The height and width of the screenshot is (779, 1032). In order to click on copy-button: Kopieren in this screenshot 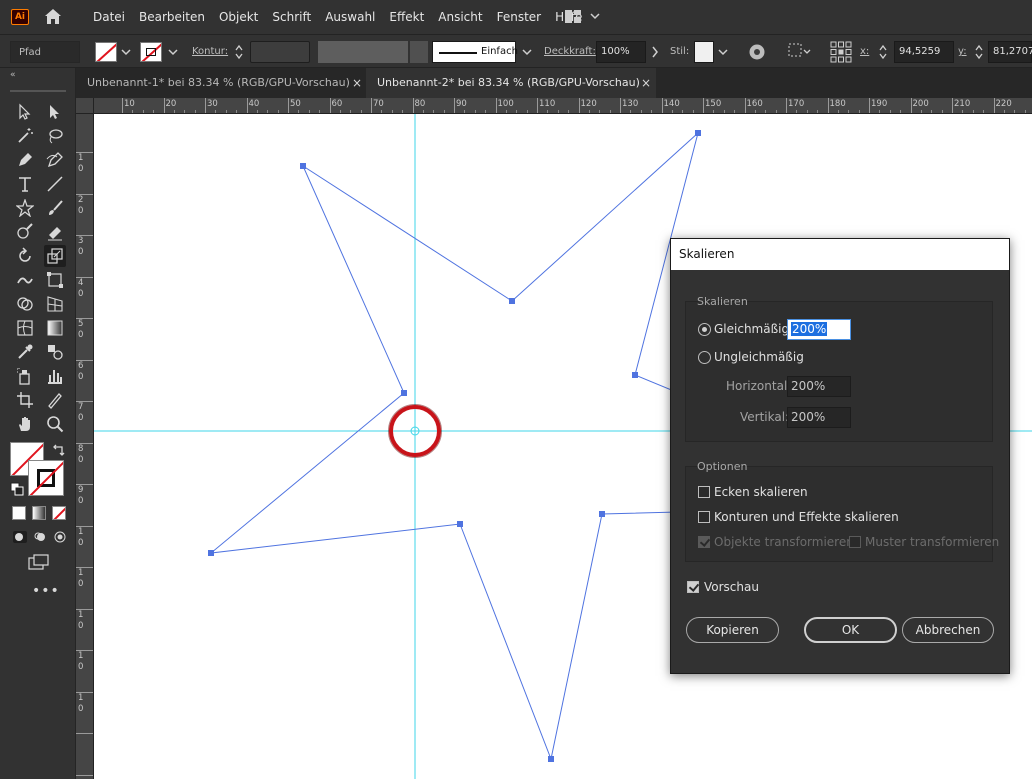, I will do `click(732, 630)`.